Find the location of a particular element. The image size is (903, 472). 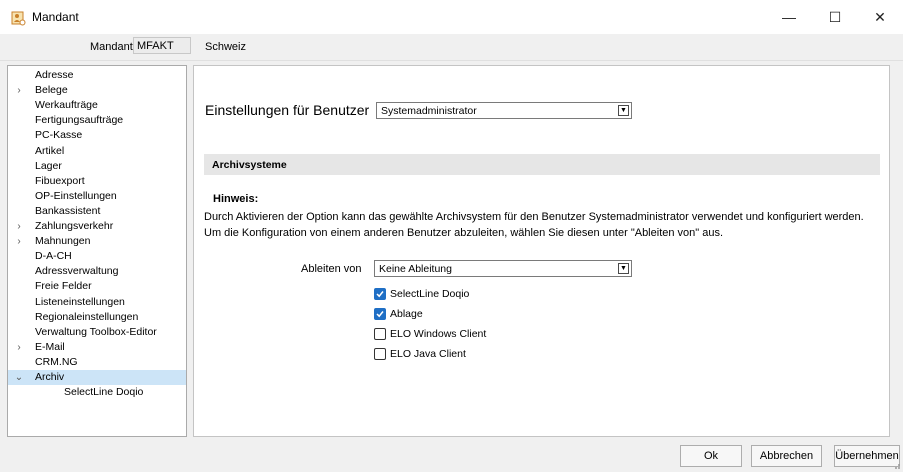

tree-item: Artikel is located at coordinates (97, 151).